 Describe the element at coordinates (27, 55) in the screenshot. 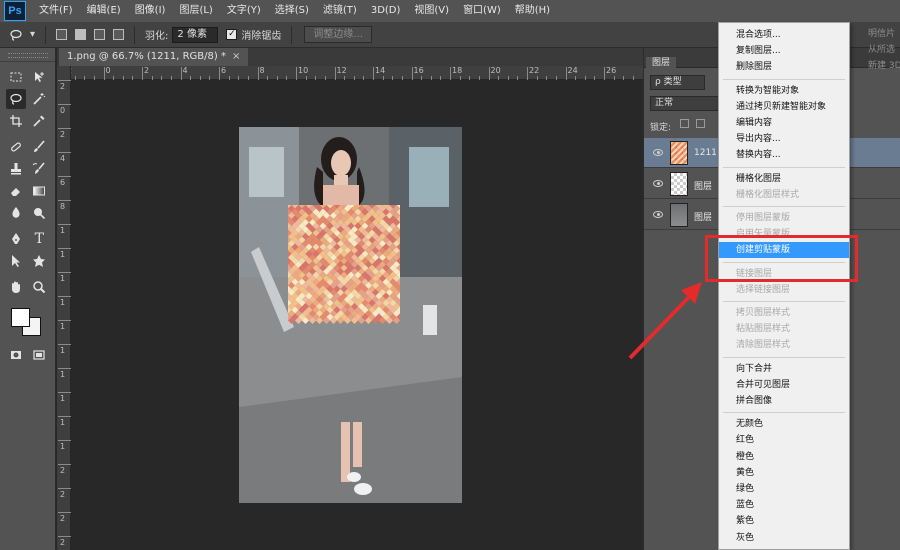

I see `toolbar-grip` at that location.